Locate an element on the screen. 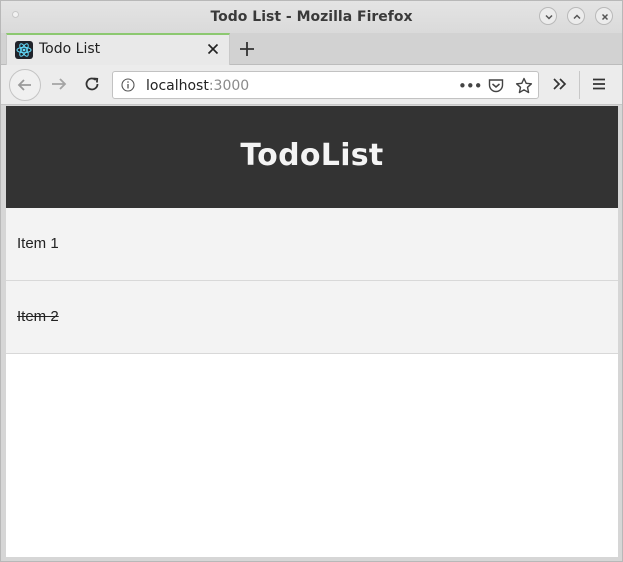  url-port: :3000 is located at coordinates (229, 86).